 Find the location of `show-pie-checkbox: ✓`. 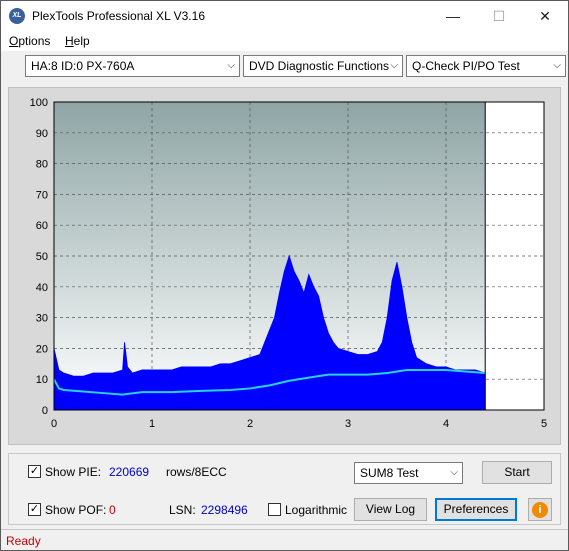

show-pie-checkbox: ✓ is located at coordinates (34, 471).